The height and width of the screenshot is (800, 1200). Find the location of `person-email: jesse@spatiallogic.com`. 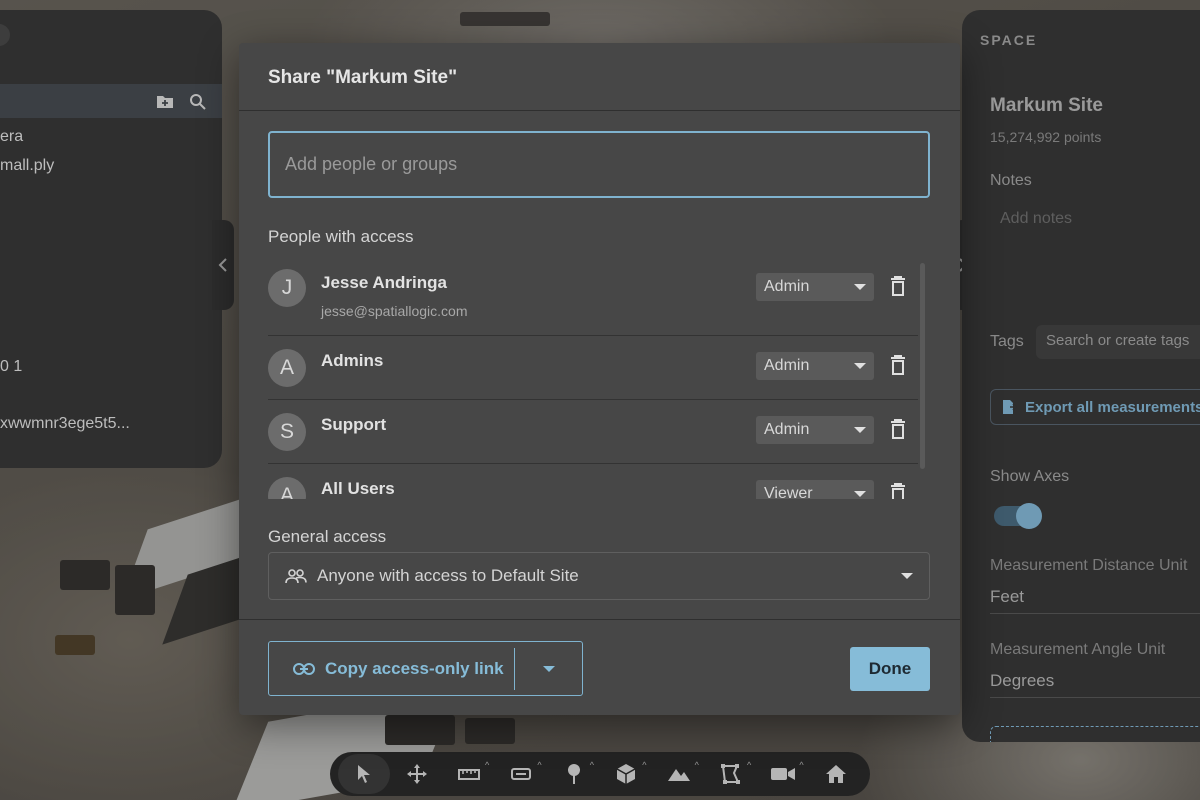

person-email: jesse@spatiallogic.com is located at coordinates (394, 311).